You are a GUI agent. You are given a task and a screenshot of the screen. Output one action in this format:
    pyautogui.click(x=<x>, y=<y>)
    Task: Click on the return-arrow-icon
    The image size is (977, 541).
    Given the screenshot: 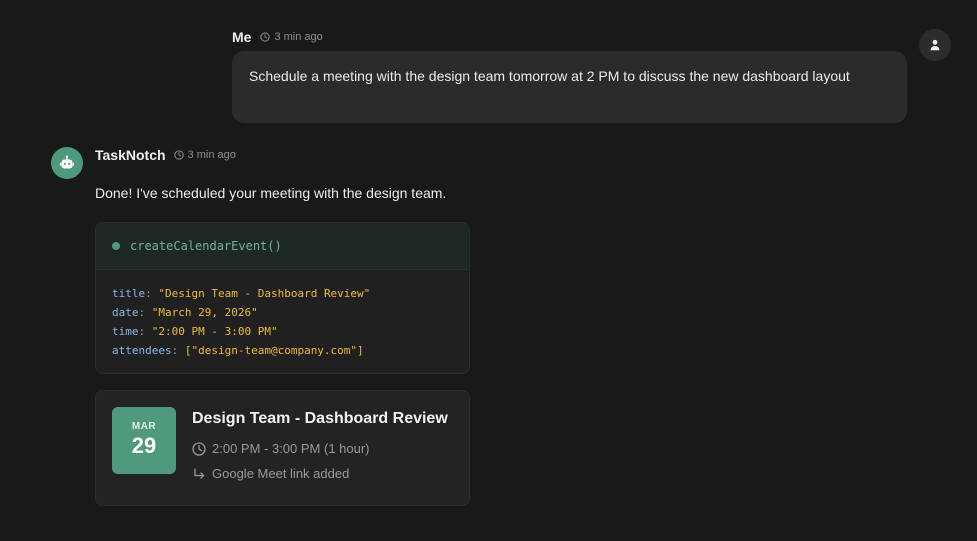 What is the action you would take?
    pyautogui.click(x=199, y=473)
    